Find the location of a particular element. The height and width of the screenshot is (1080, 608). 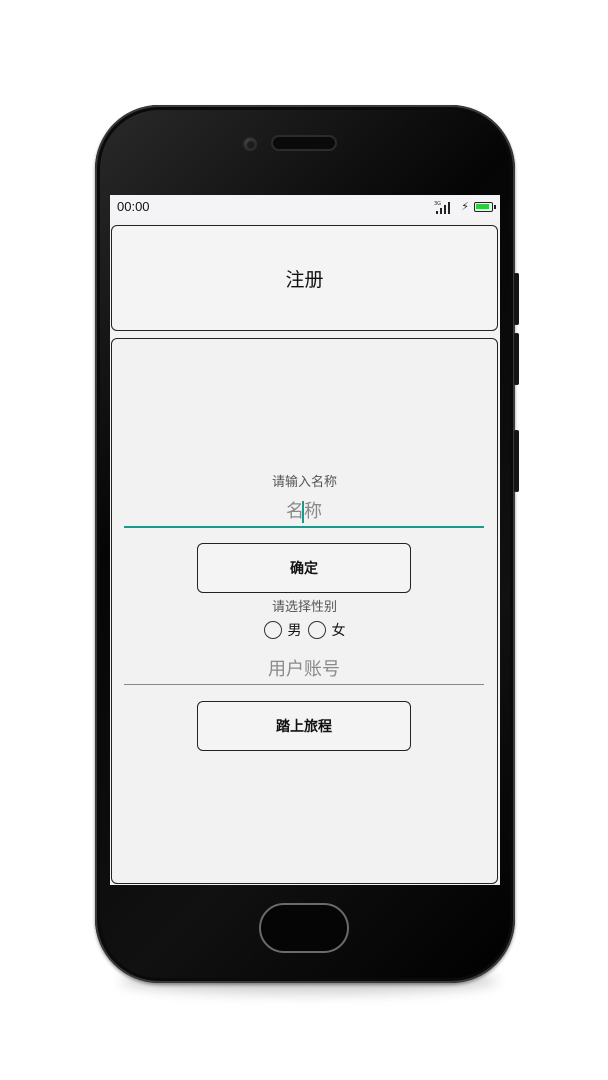

gender-option-label: 男 is located at coordinates (294, 631).